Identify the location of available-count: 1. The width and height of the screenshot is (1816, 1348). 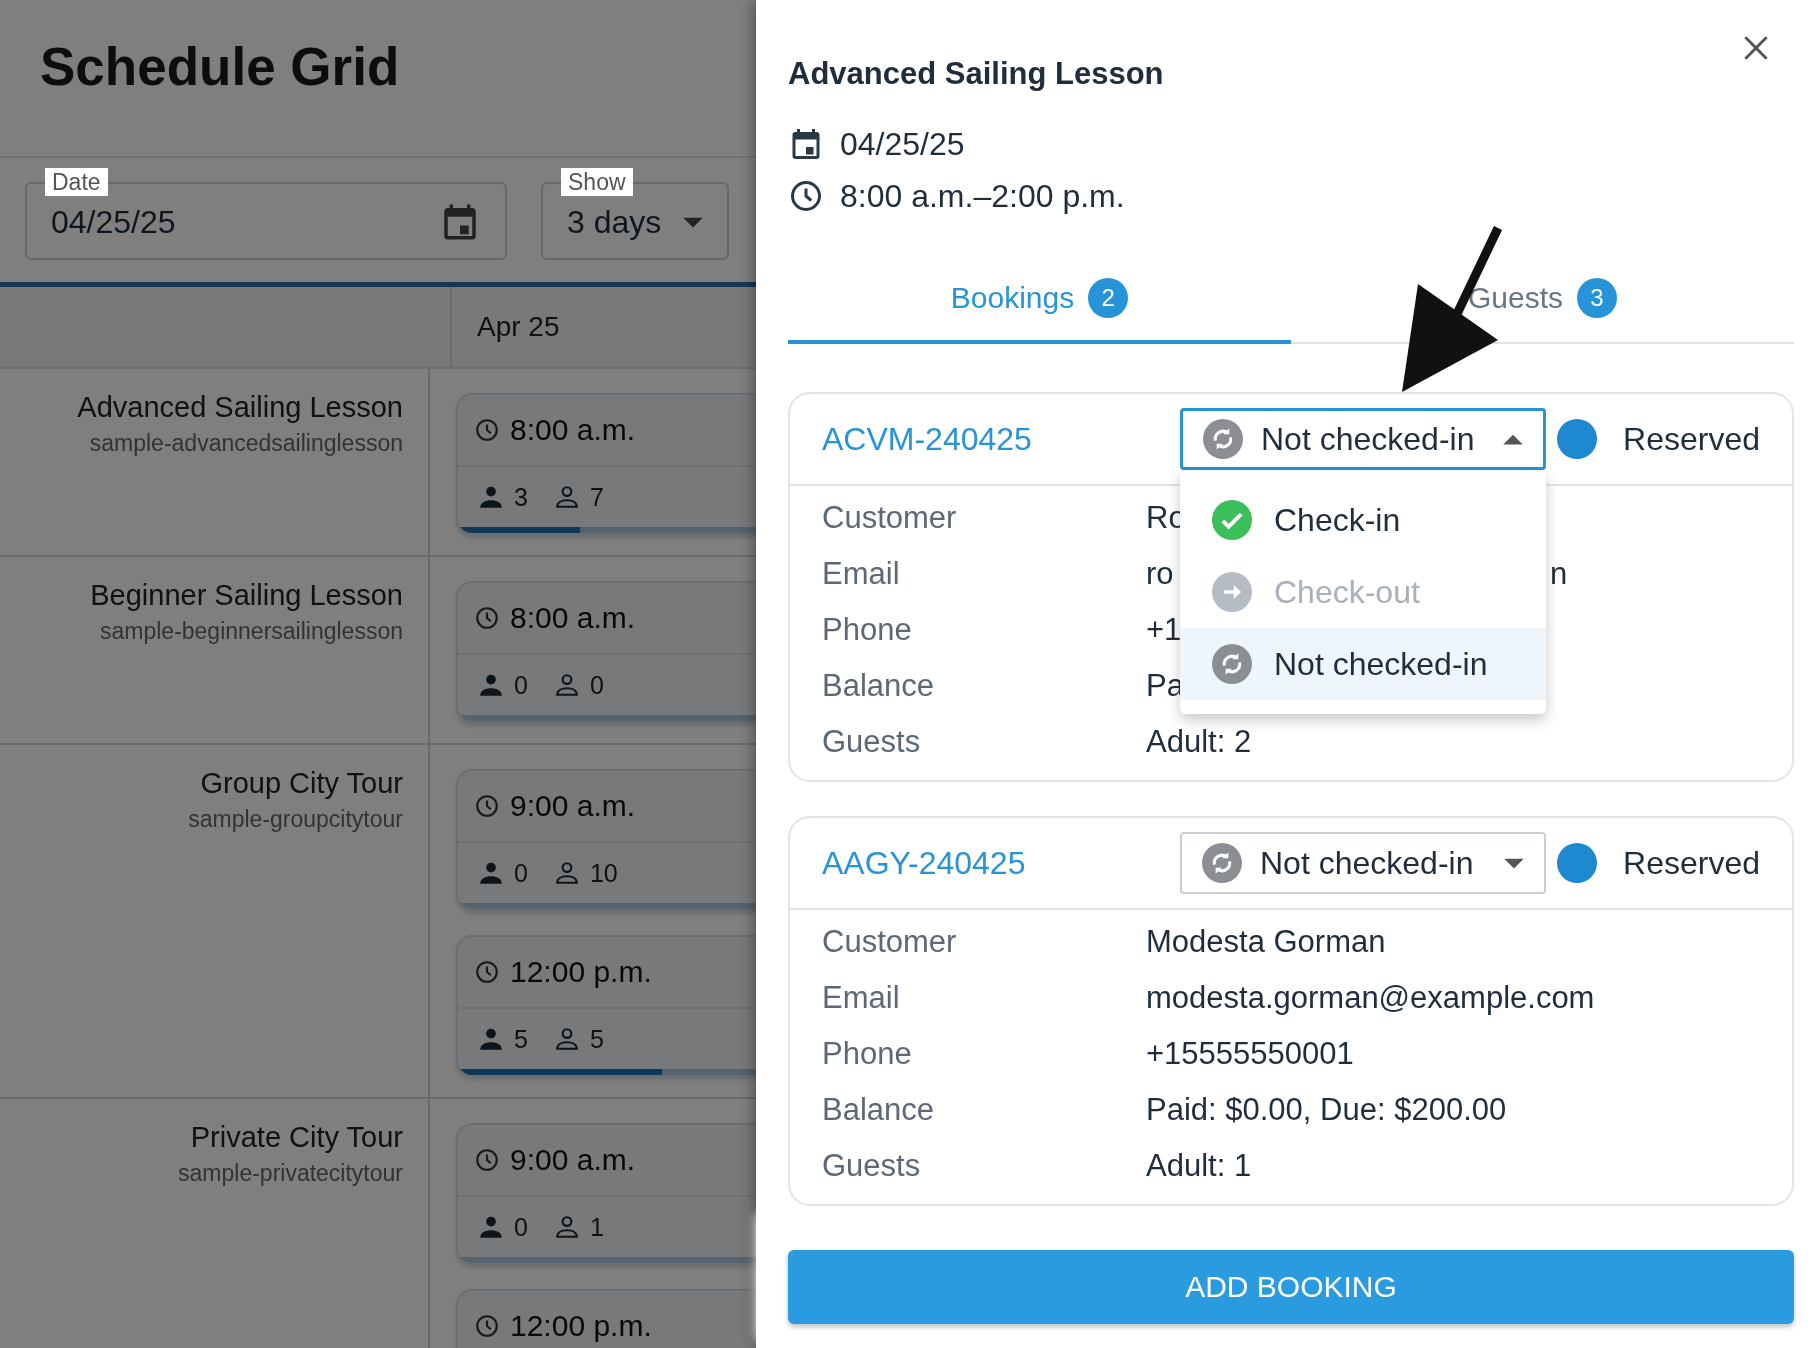
(596, 1227).